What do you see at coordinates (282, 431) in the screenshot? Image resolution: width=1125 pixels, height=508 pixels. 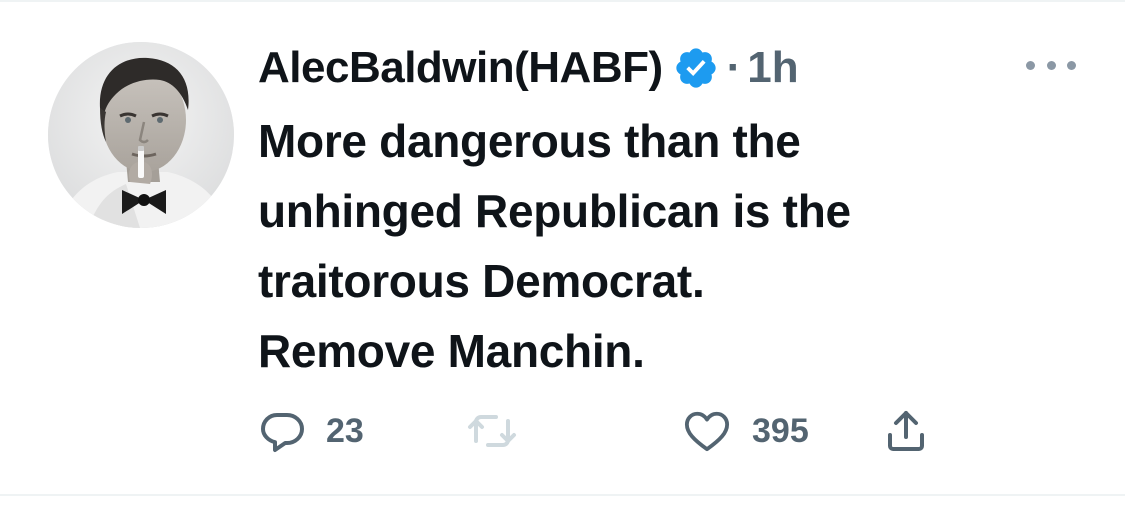 I see `reply-icon` at bounding box center [282, 431].